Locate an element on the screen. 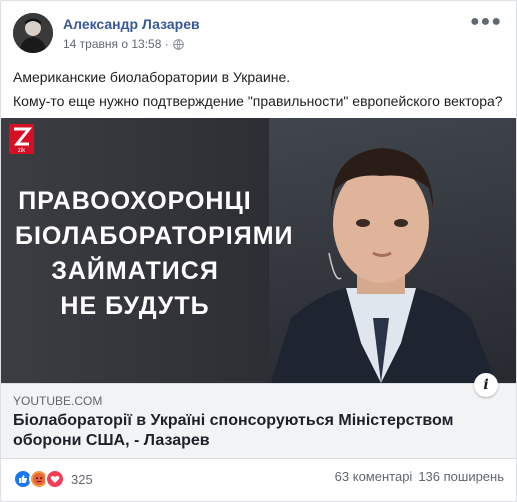  author-name: Александр Лазарев is located at coordinates (131, 24).